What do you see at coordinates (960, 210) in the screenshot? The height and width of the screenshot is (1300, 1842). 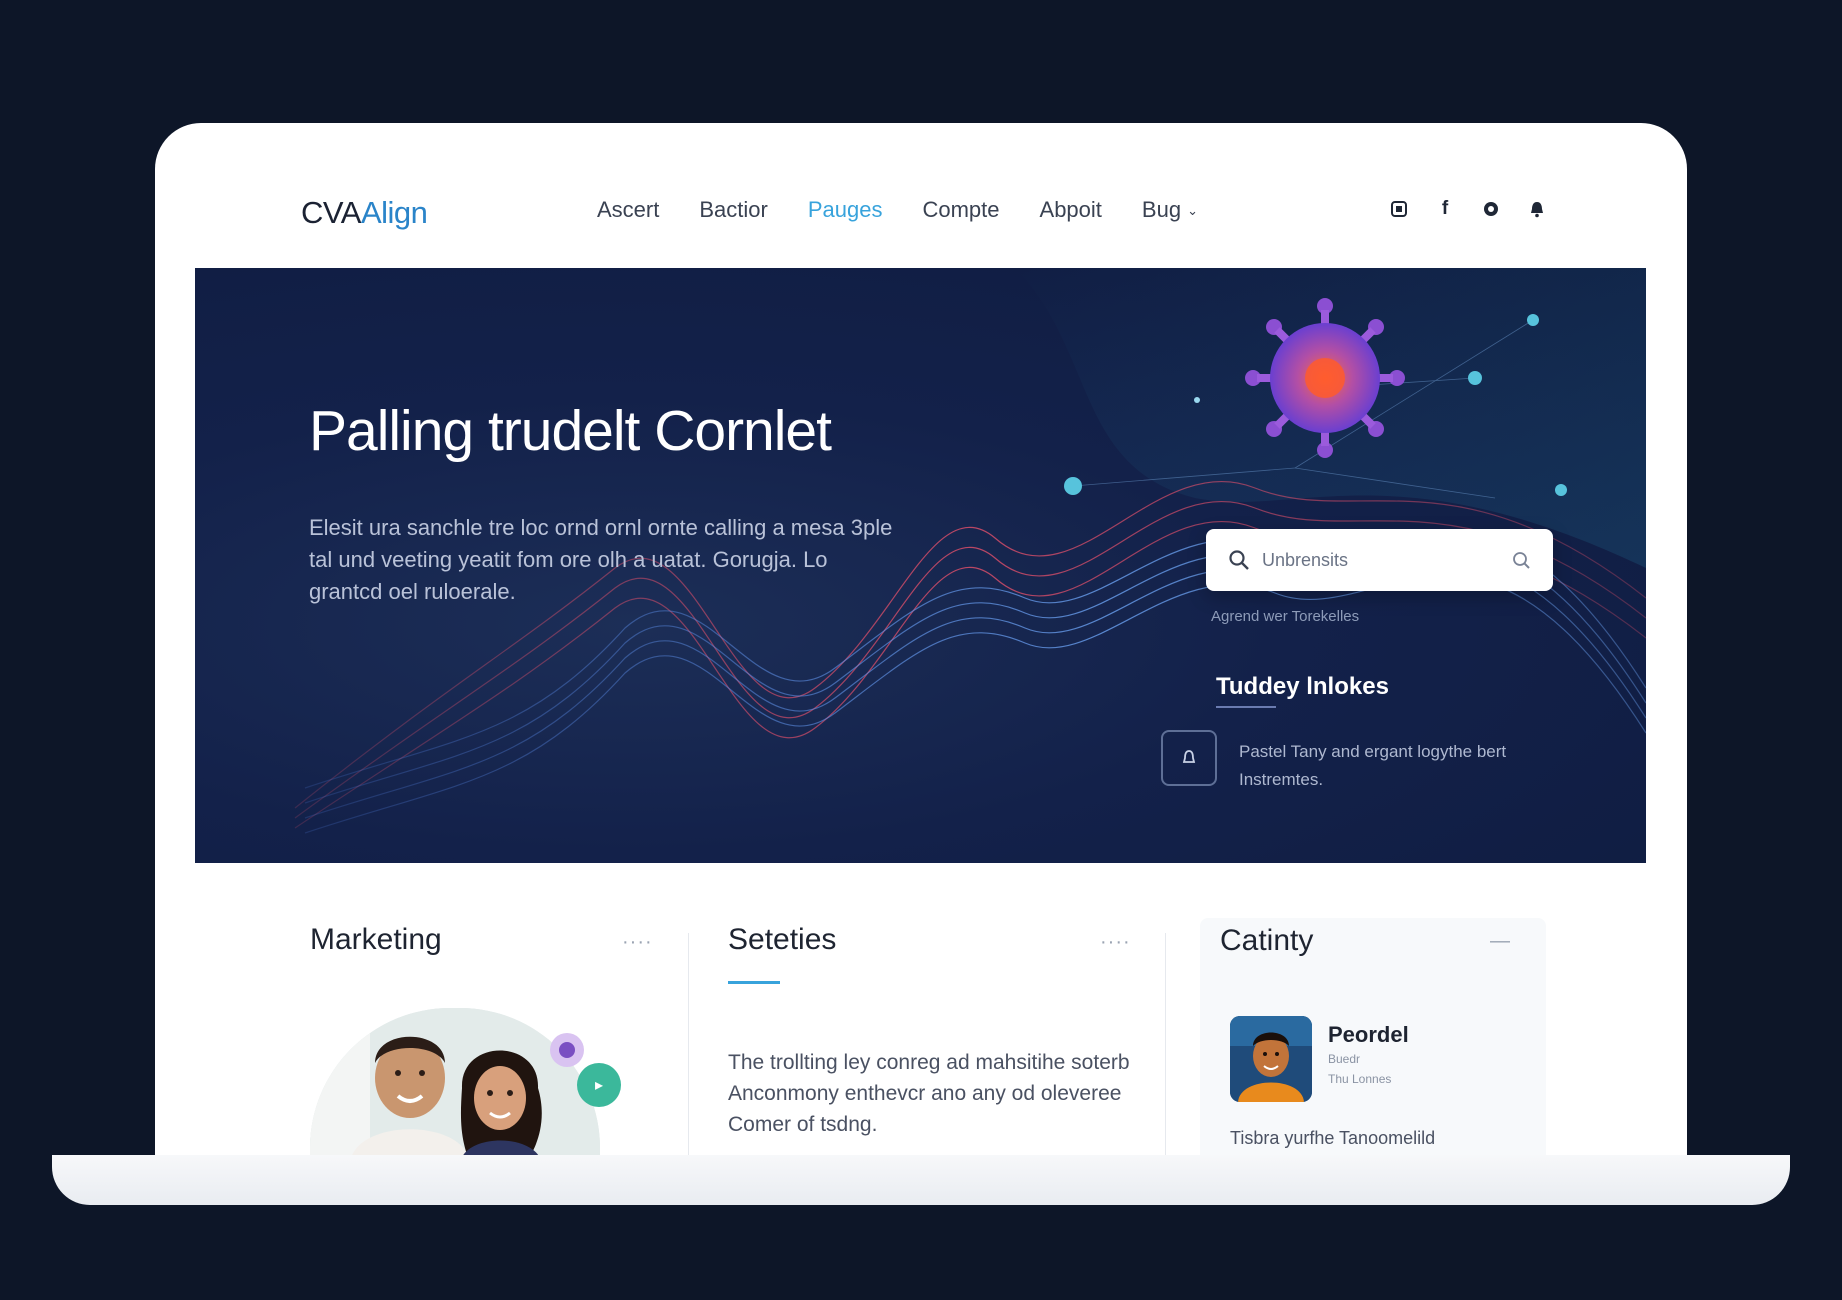 I see `nav-item-compte: Compte` at bounding box center [960, 210].